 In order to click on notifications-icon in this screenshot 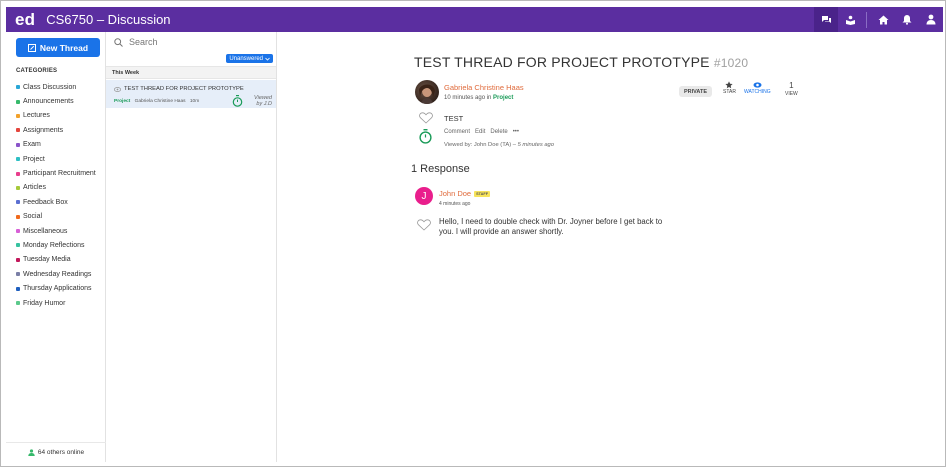, I will do `click(907, 19)`.